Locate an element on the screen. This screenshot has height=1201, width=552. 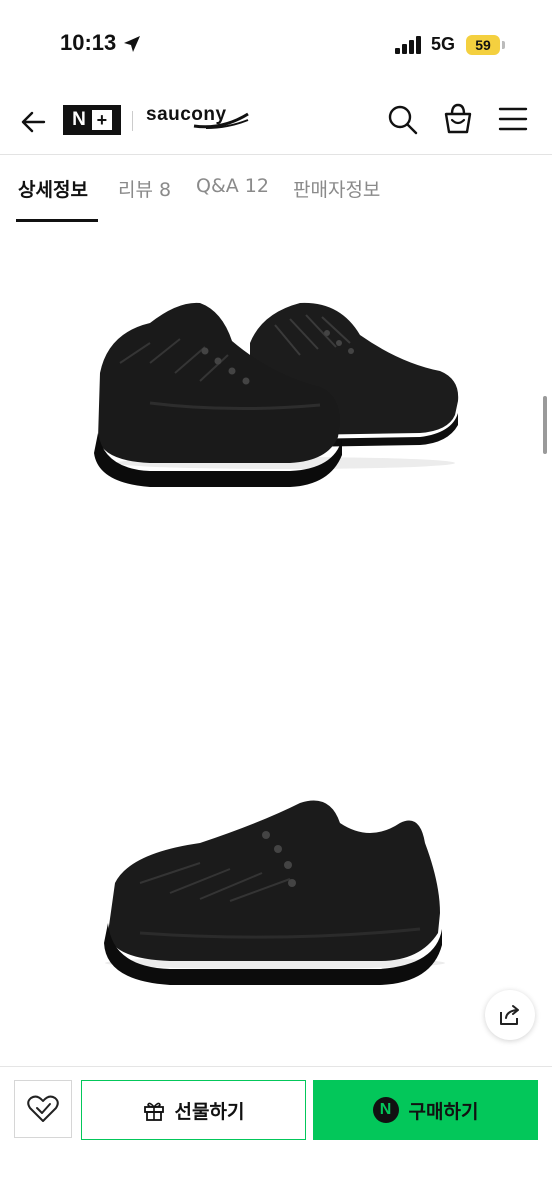
share-icon is located at coordinates (509, 1015).